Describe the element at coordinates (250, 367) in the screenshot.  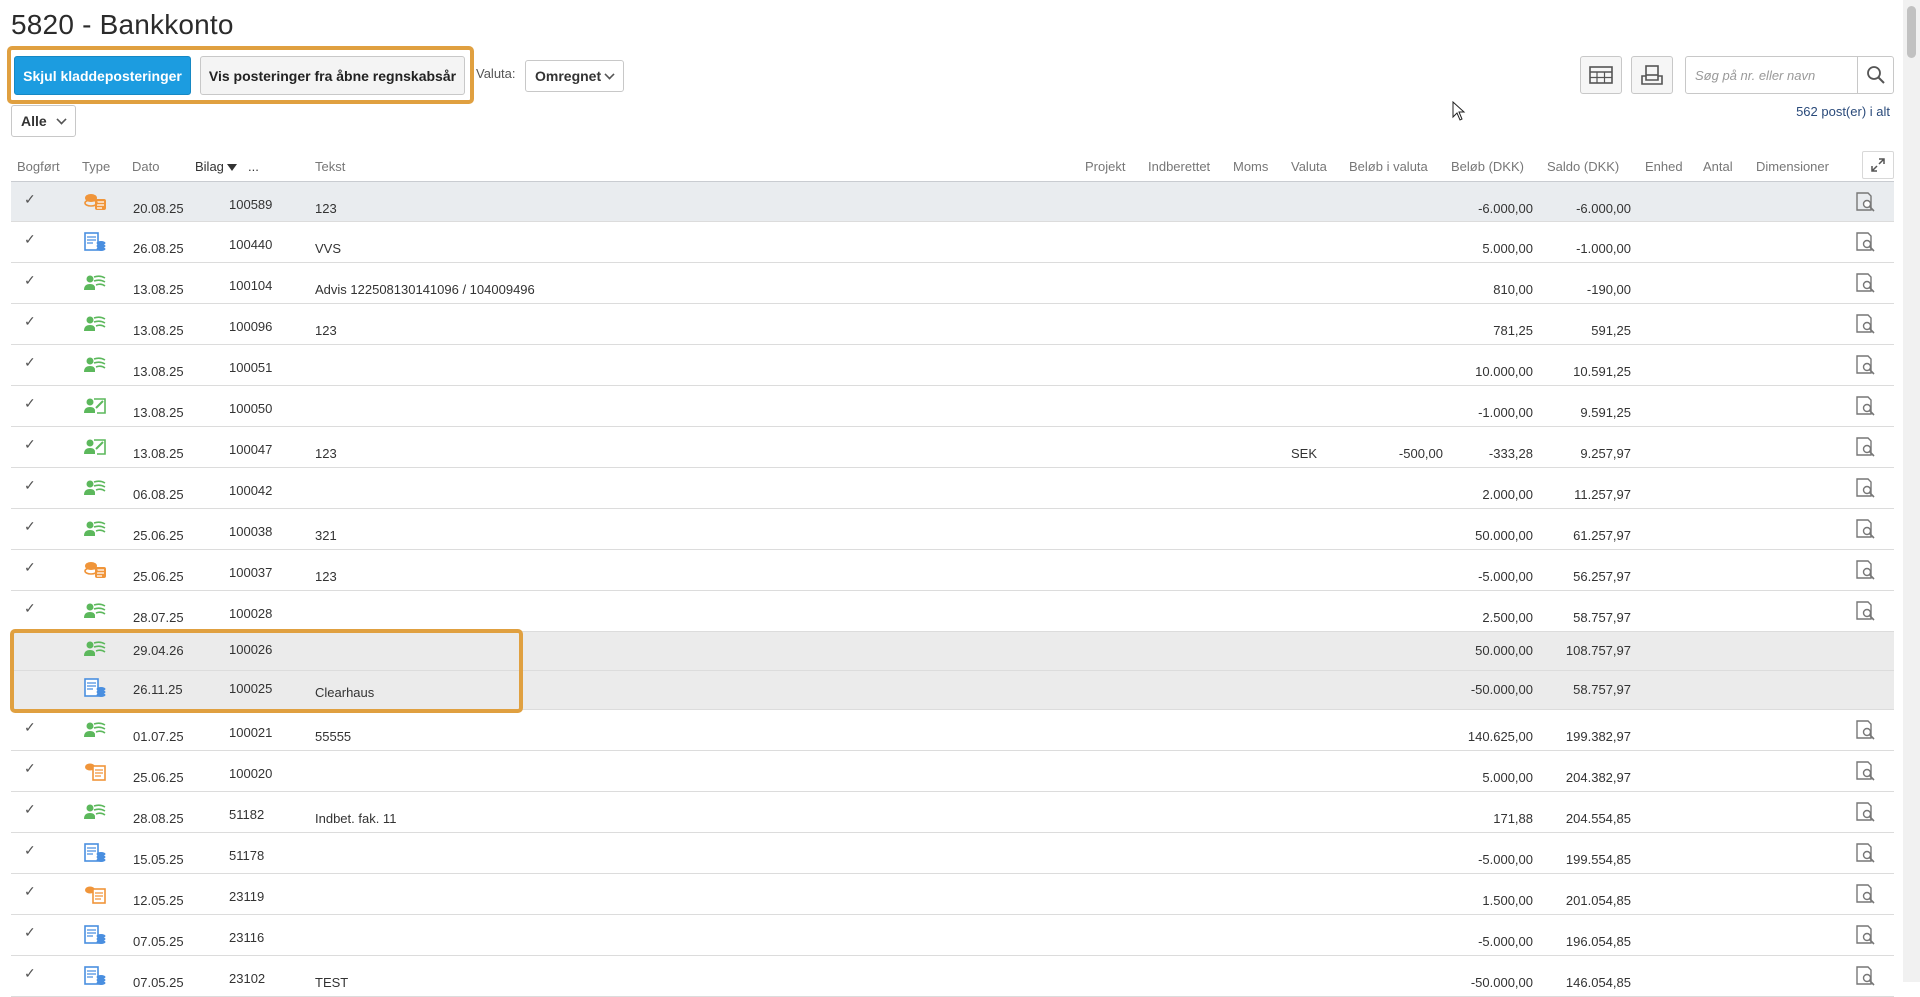
I see `cell-bilag: 100051` at that location.